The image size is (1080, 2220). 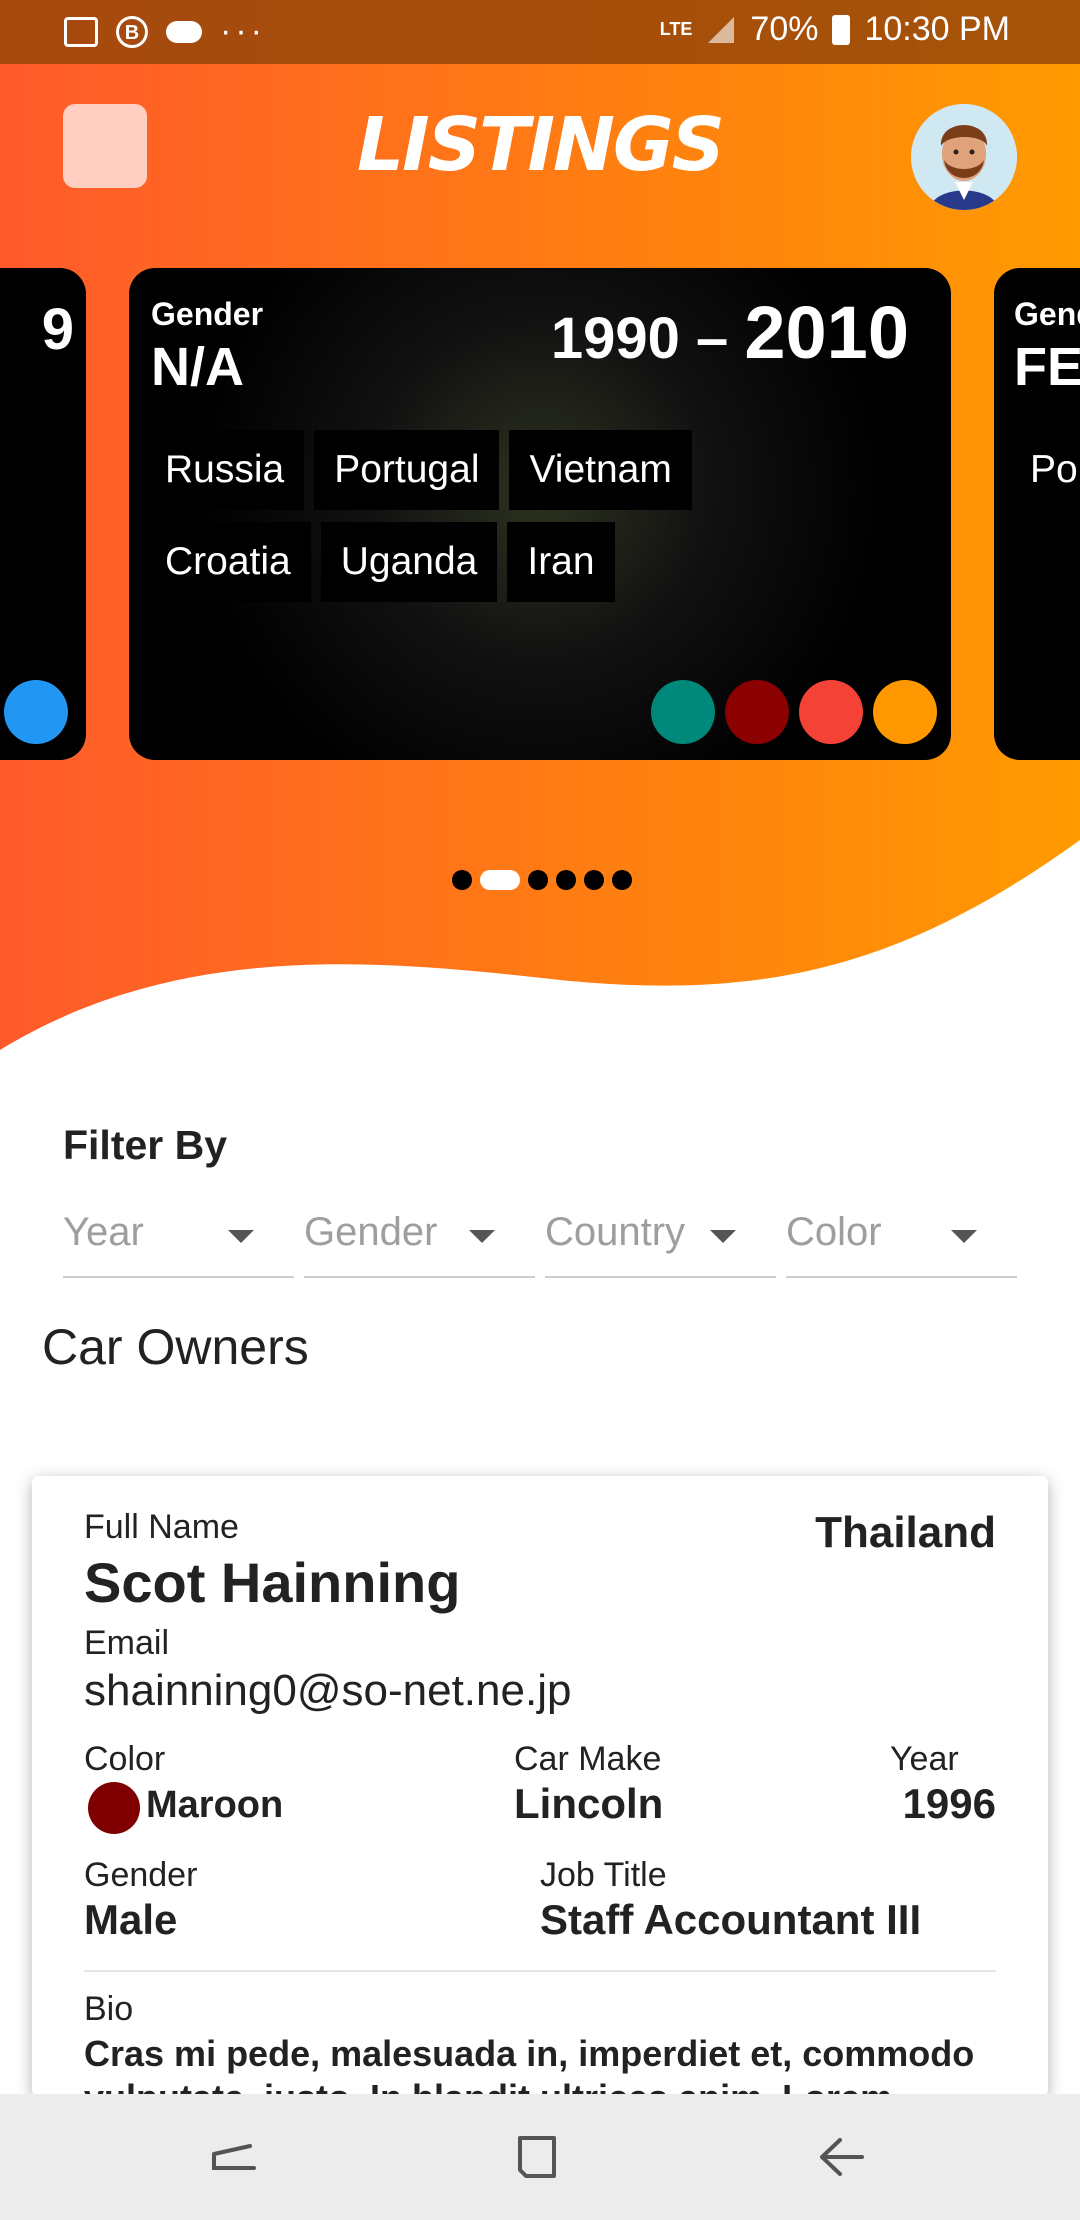 I want to click on dropdown-placeholder: Gender, so click(x=371, y=1232).